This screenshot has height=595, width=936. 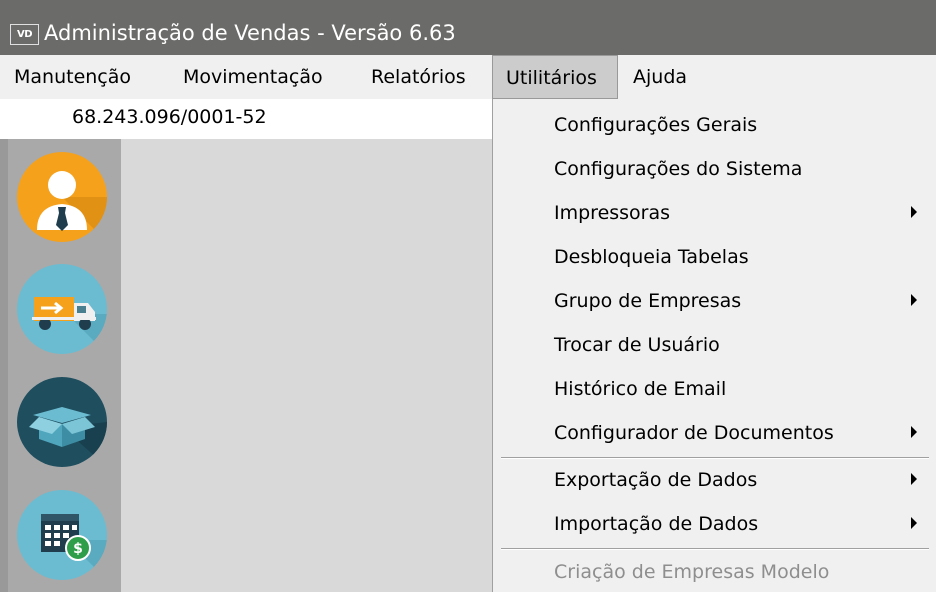 I want to click on panel-edge, so click(x=4, y=365).